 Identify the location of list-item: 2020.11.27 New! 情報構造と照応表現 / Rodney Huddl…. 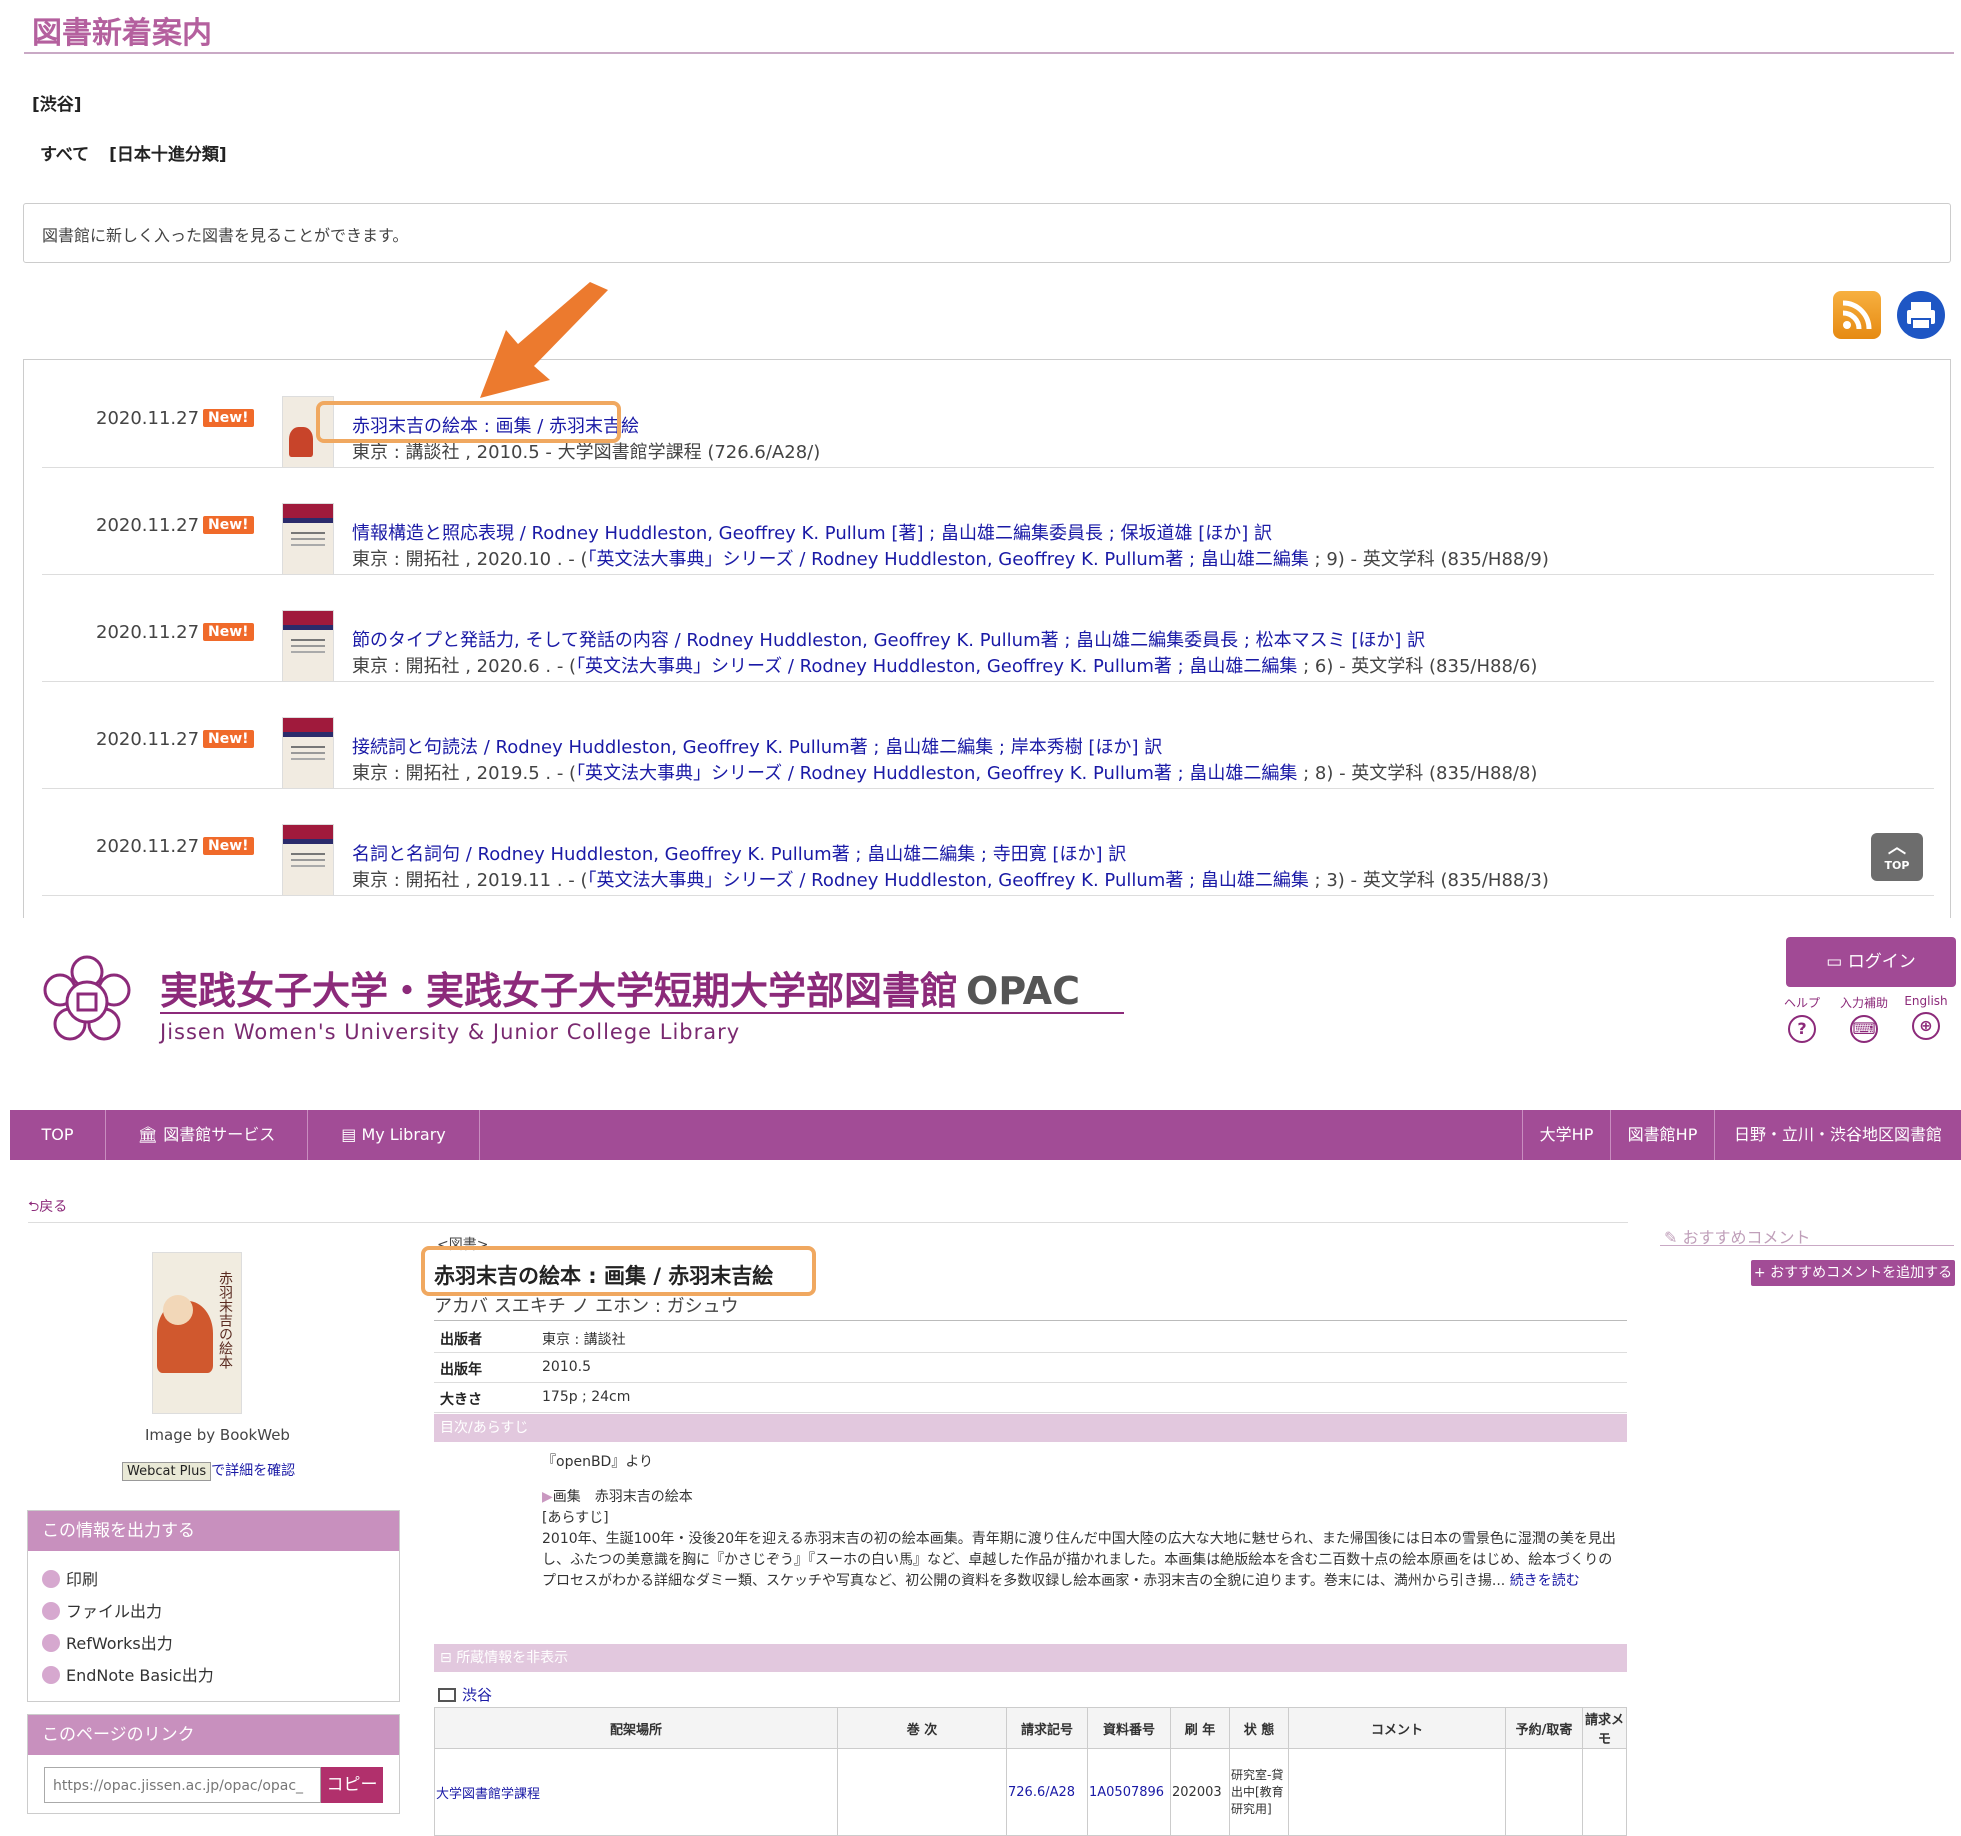
(988, 521).